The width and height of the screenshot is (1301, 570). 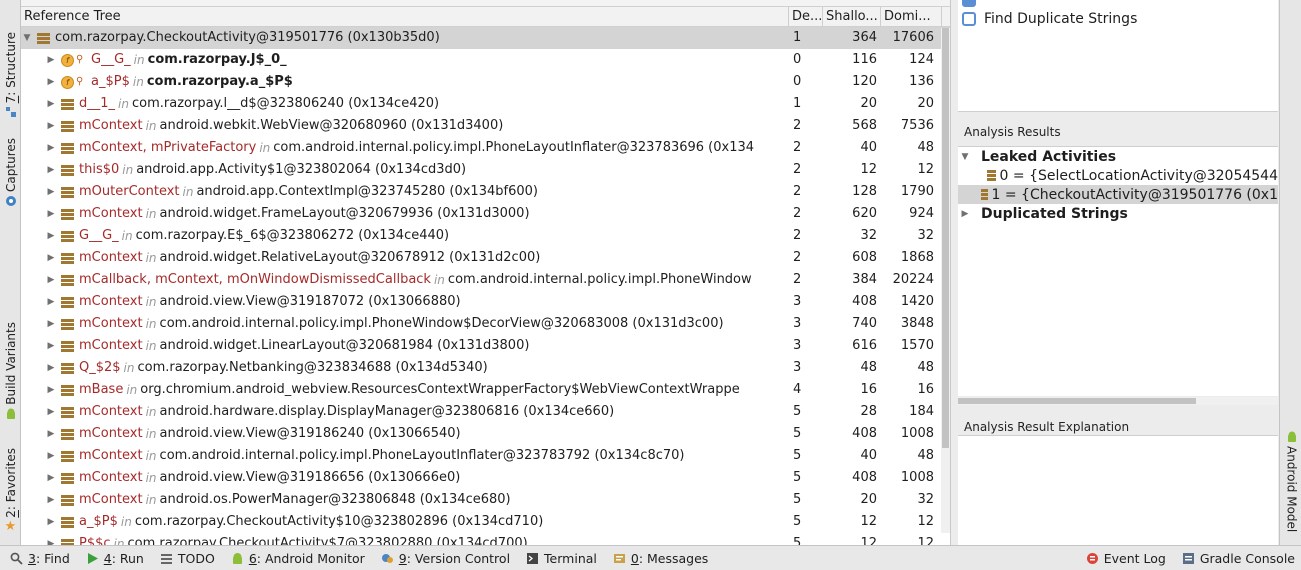 I want to click on duplicated-strings-node: ▶ Duplicated Strings, so click(x=1118, y=213).